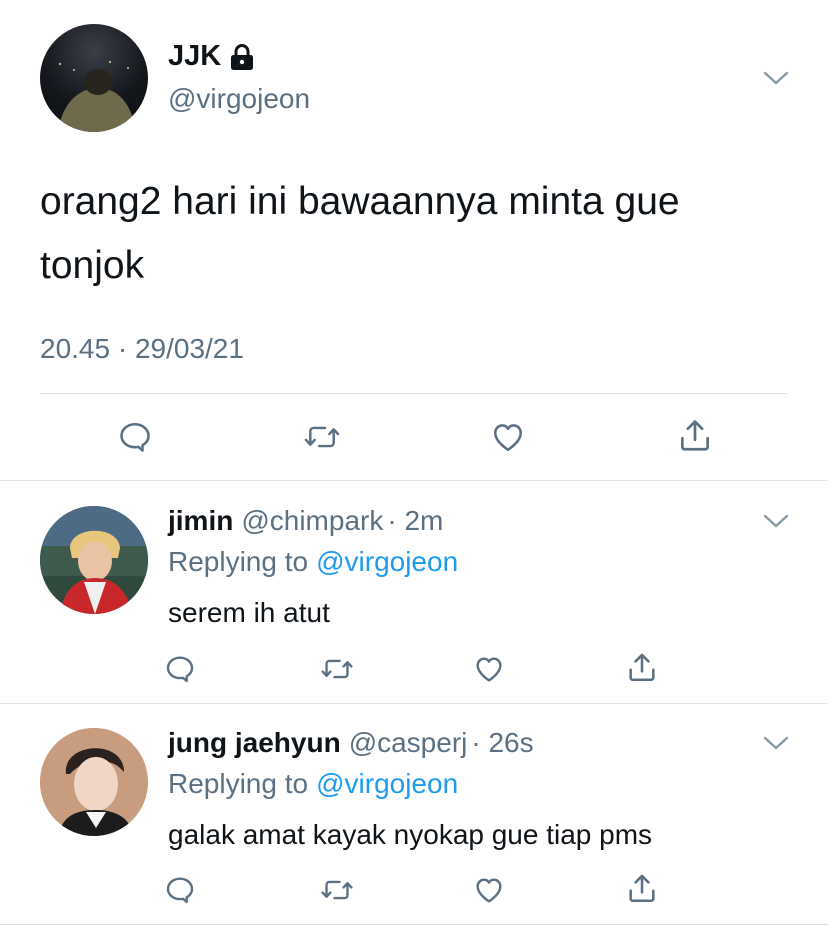  I want to click on display-name: jimin, so click(200, 521).